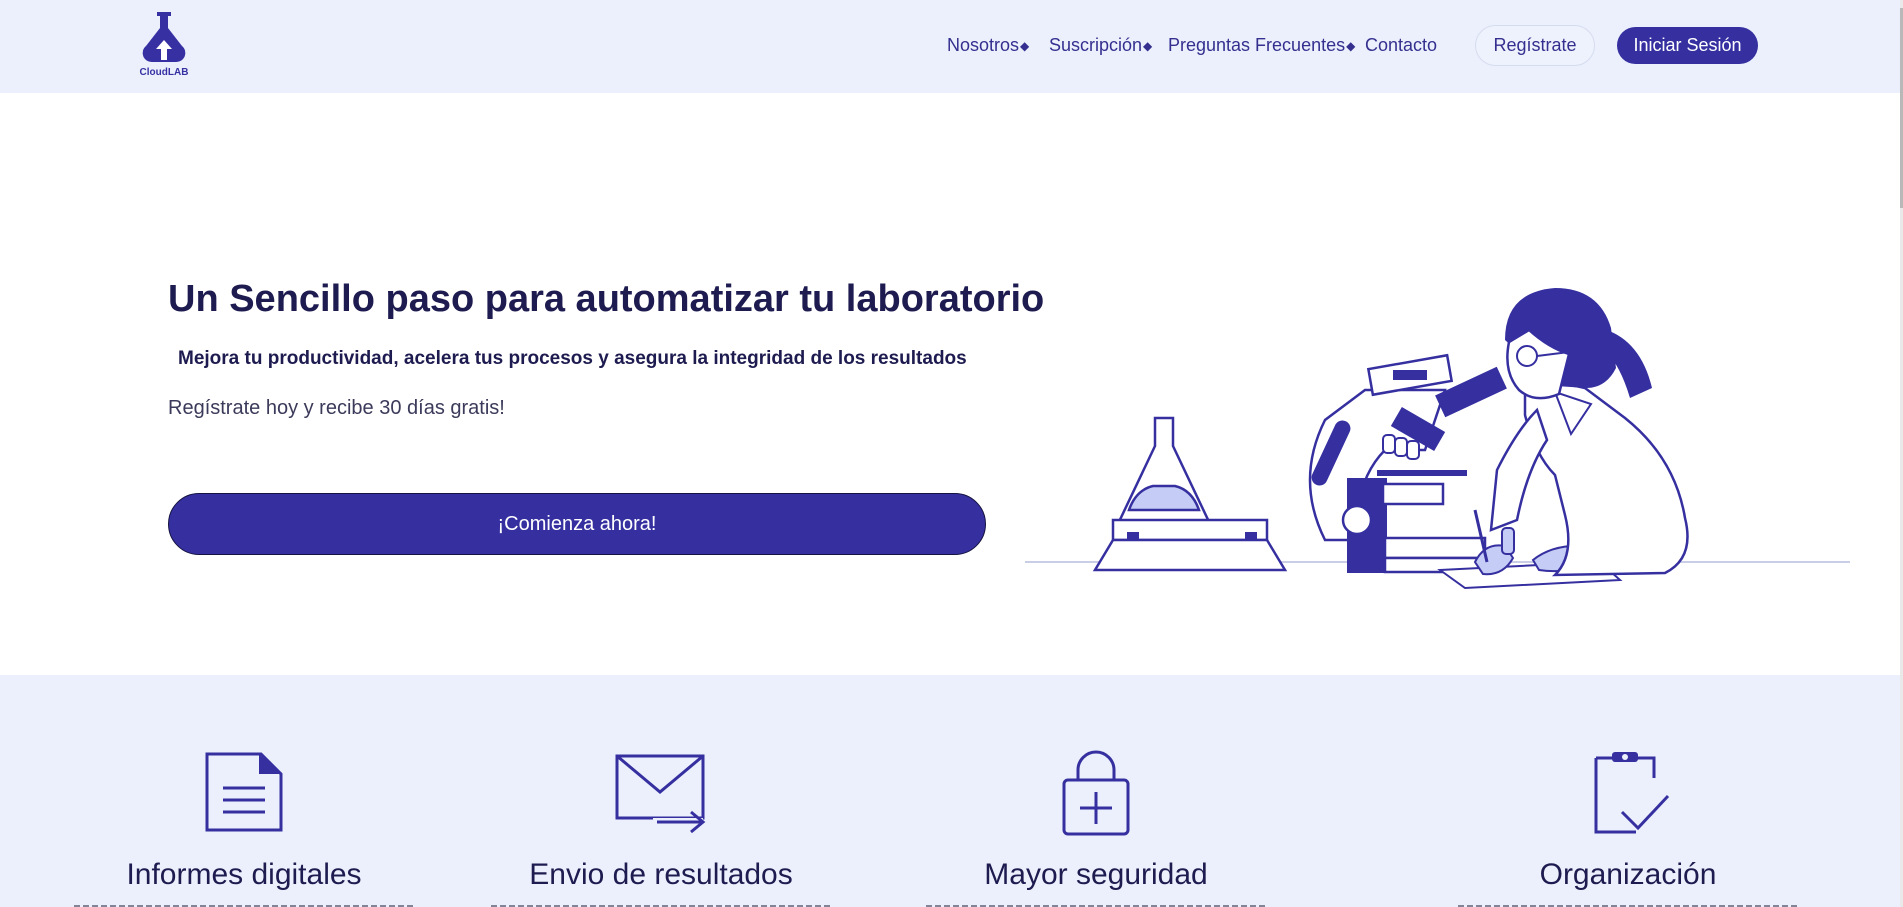 The width and height of the screenshot is (1903, 907). What do you see at coordinates (661, 874) in the screenshot?
I see `feature-title: Envio de resultados` at bounding box center [661, 874].